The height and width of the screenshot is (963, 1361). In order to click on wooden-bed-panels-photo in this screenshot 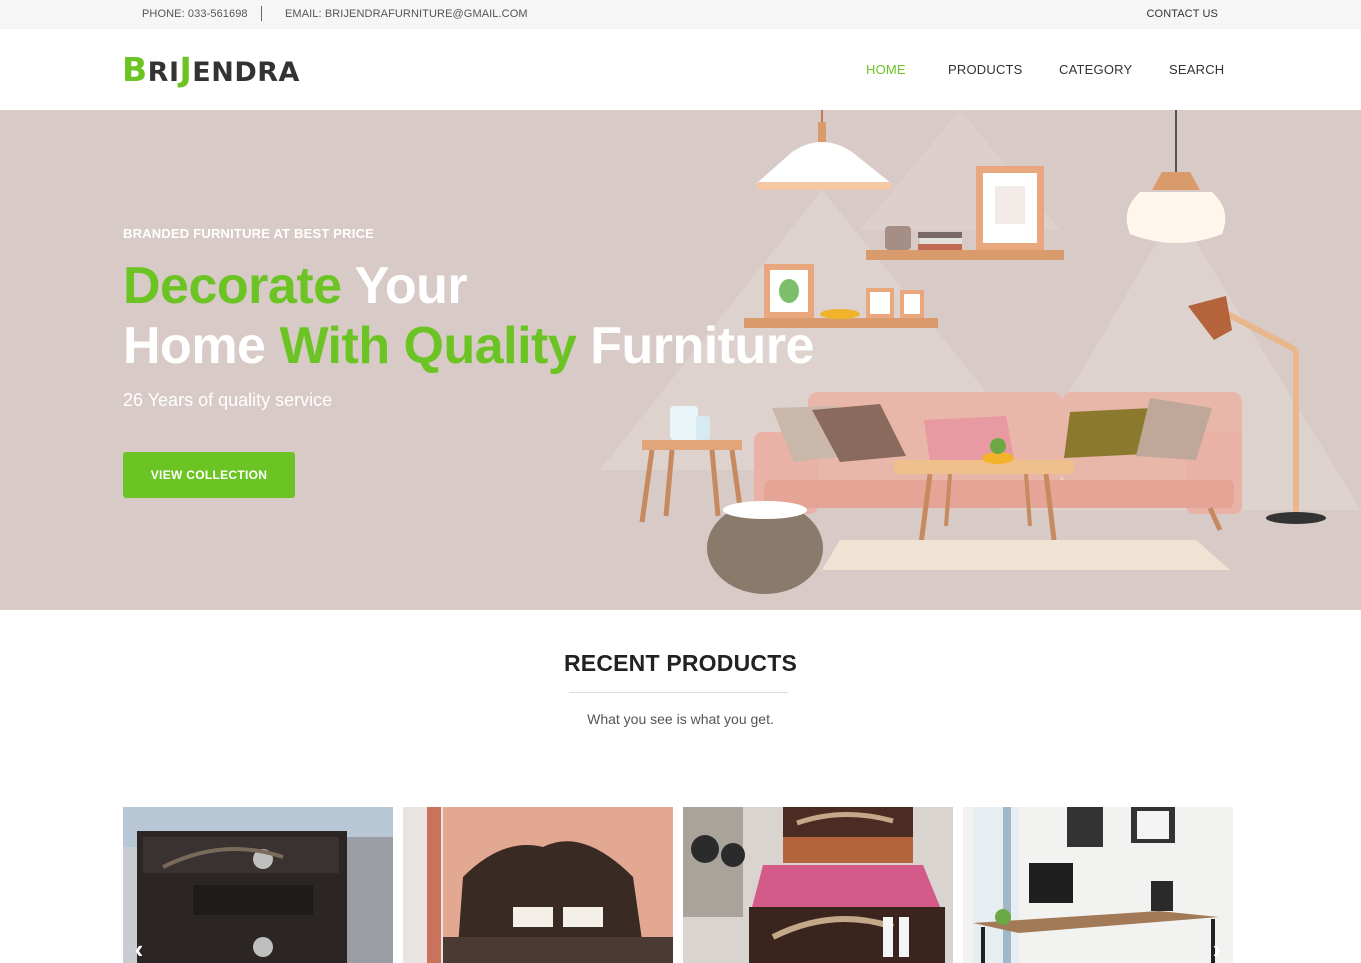, I will do `click(258, 885)`.